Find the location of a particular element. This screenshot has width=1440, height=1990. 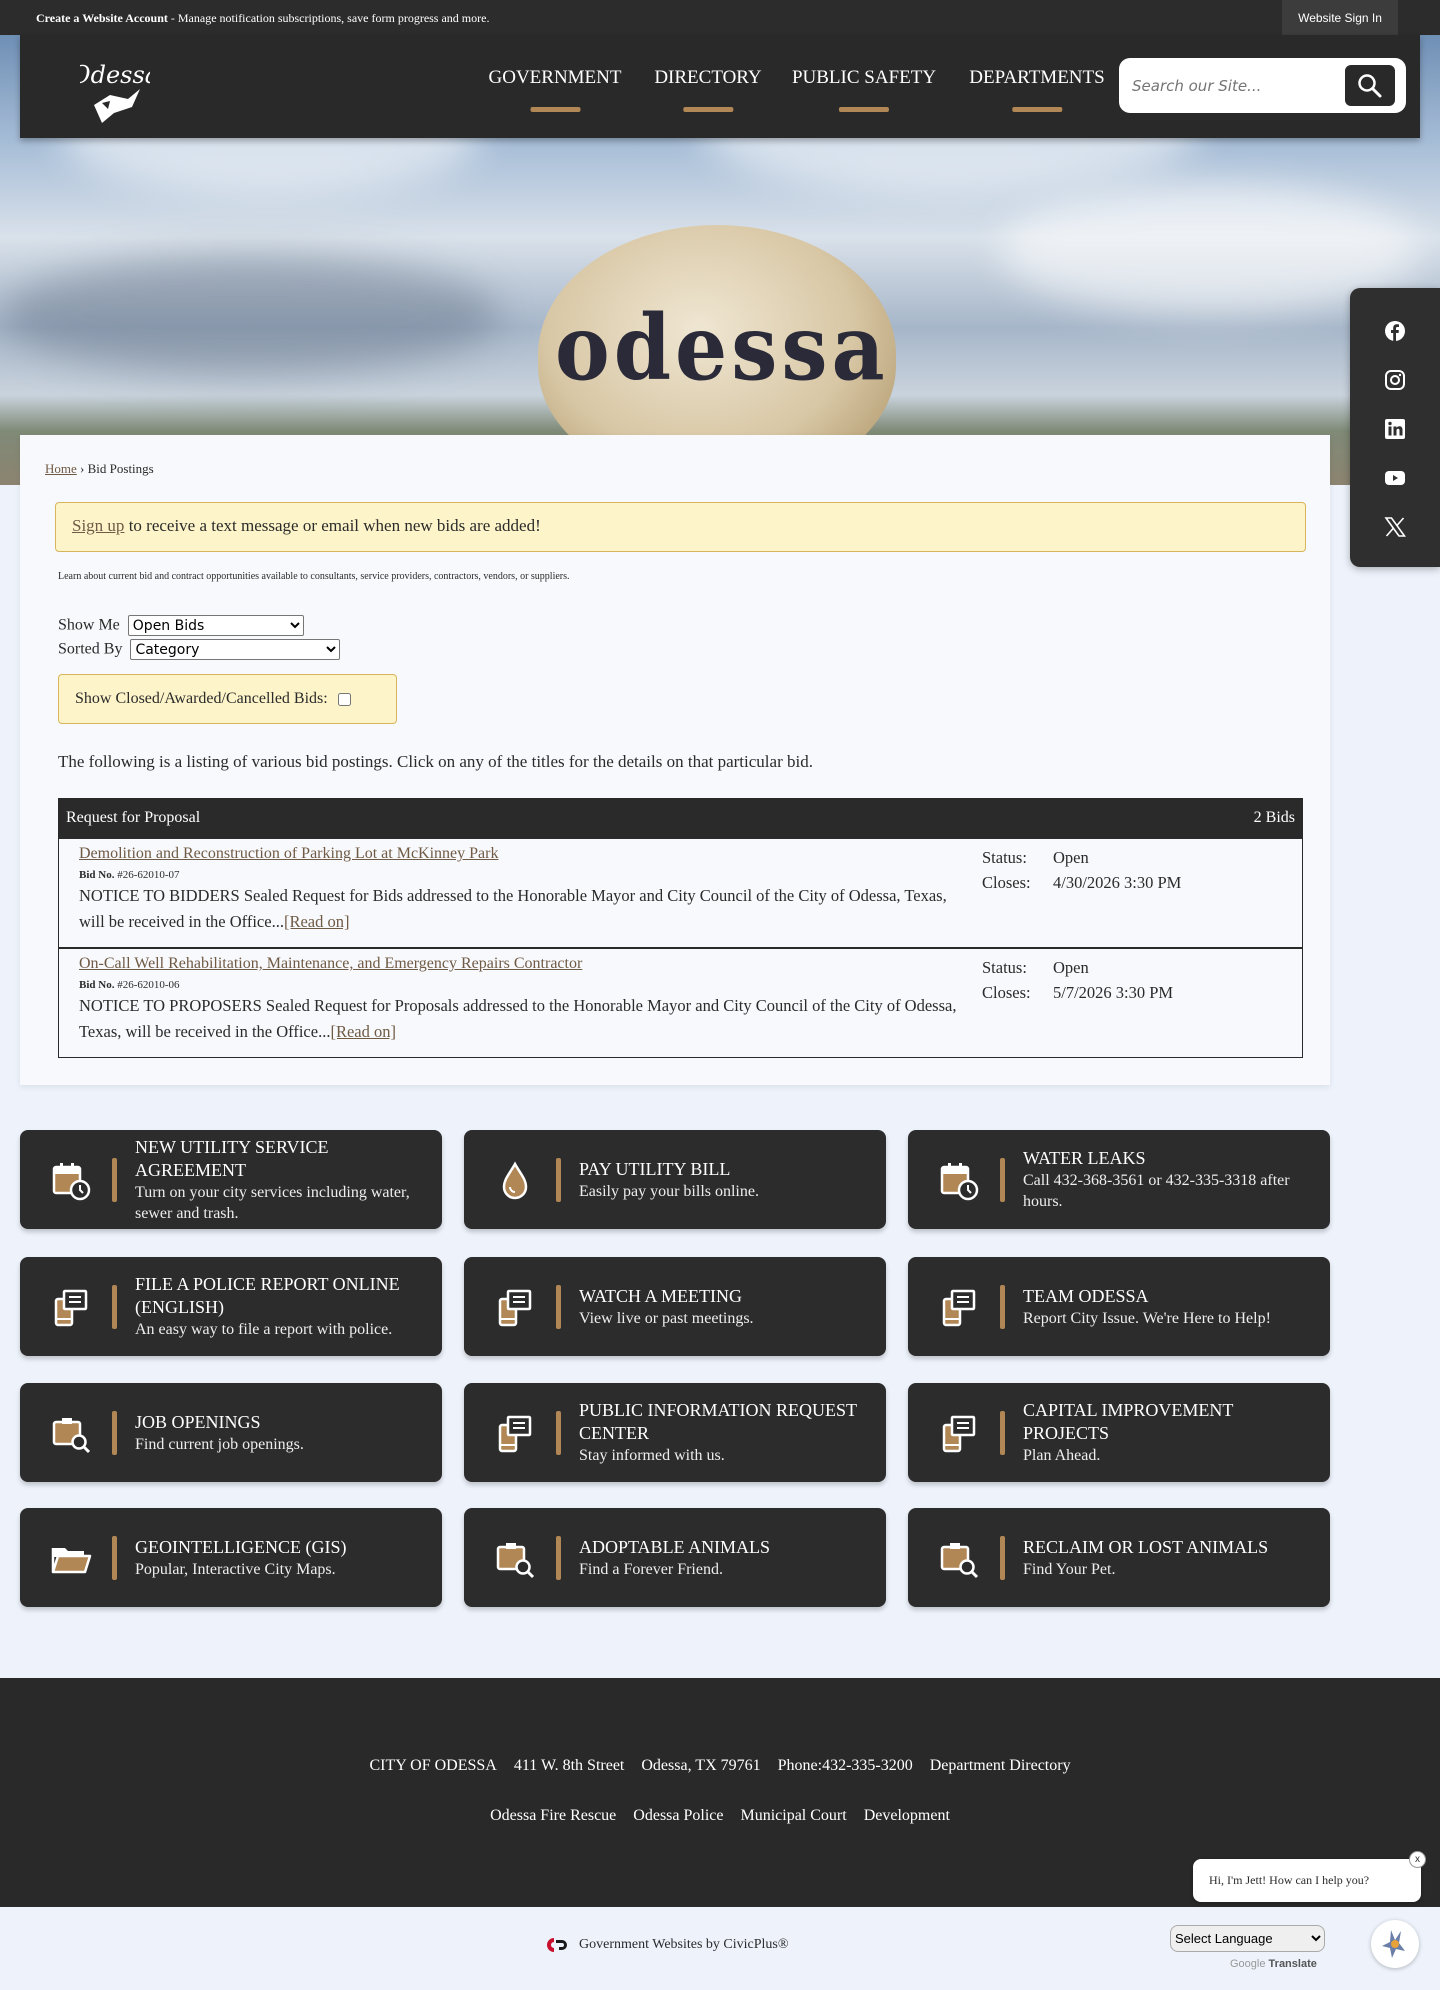

sorted-by-label: Sorted By is located at coordinates (90, 649).